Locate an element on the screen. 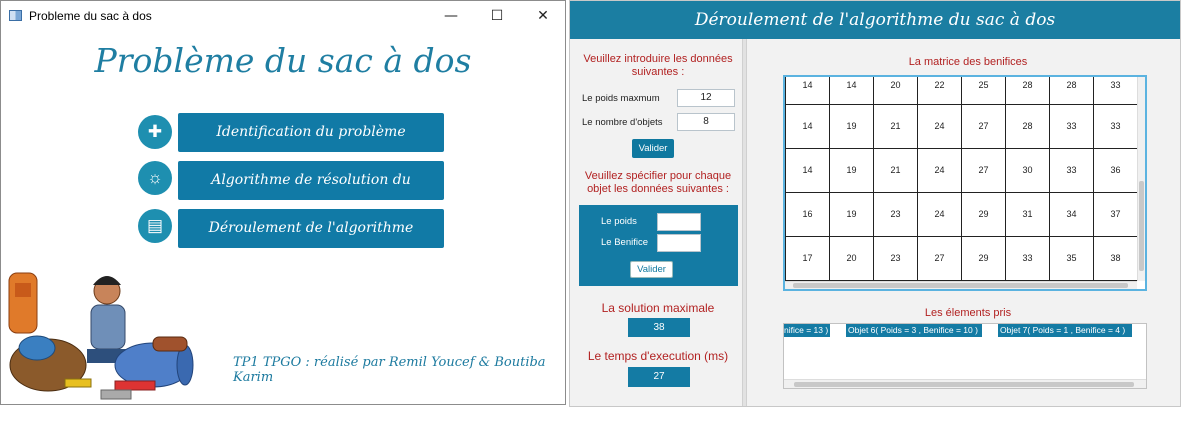 The image size is (1181, 421). algorithm-button: Algorithme de résolution du problème is located at coordinates (311, 194).